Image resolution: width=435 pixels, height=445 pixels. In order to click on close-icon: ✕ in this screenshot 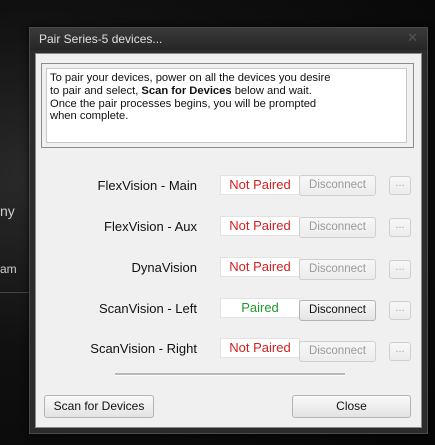, I will do `click(412, 38)`.